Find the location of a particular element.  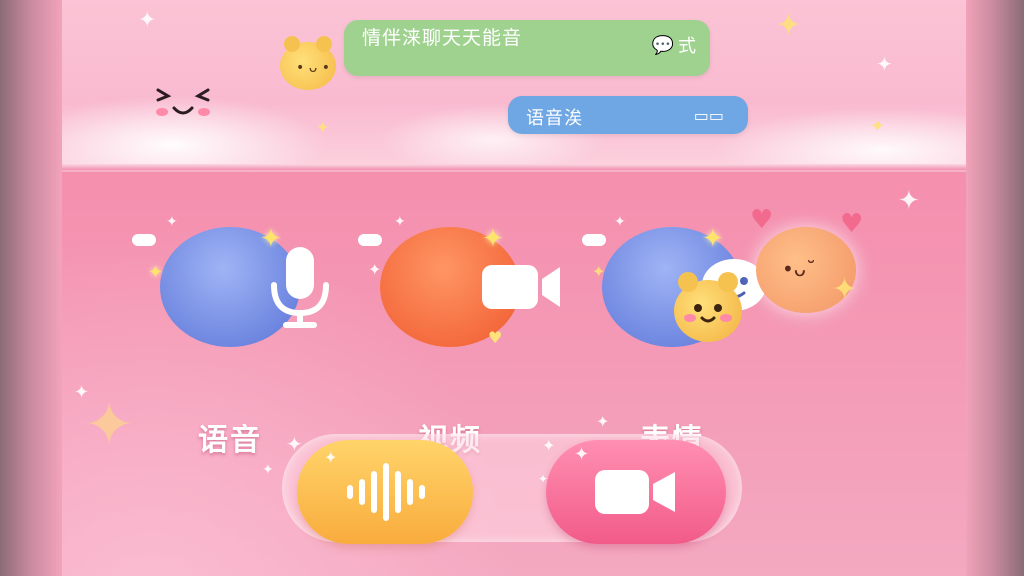

video-call-button is located at coordinates (636, 492).